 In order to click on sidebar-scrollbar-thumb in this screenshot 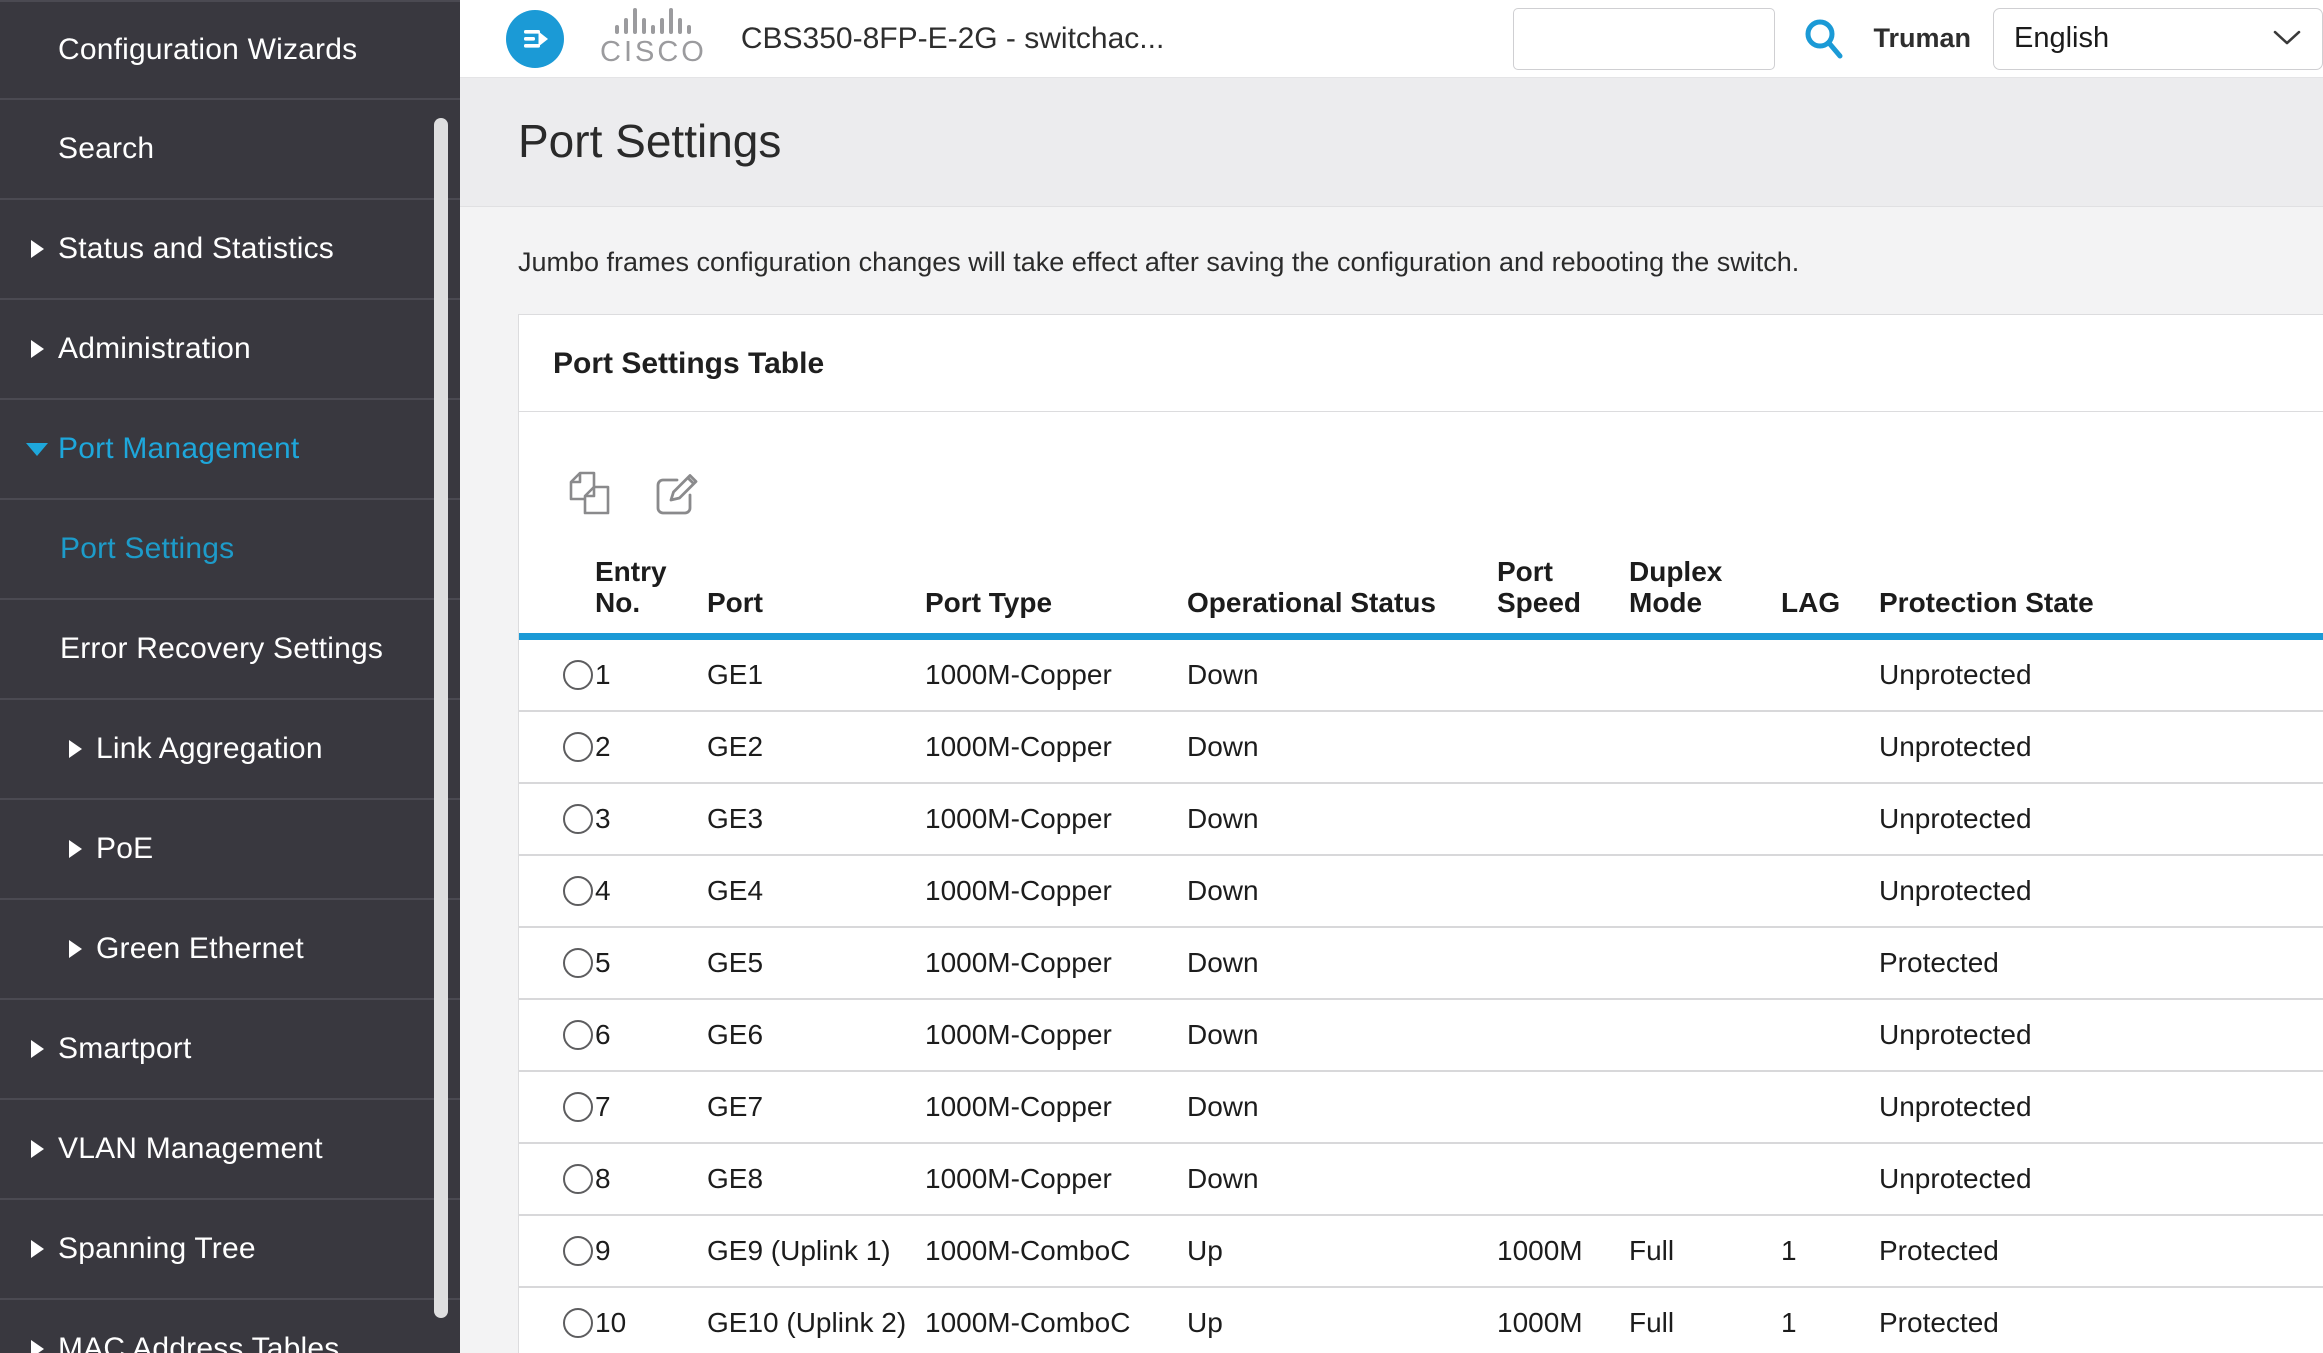, I will do `click(441, 718)`.